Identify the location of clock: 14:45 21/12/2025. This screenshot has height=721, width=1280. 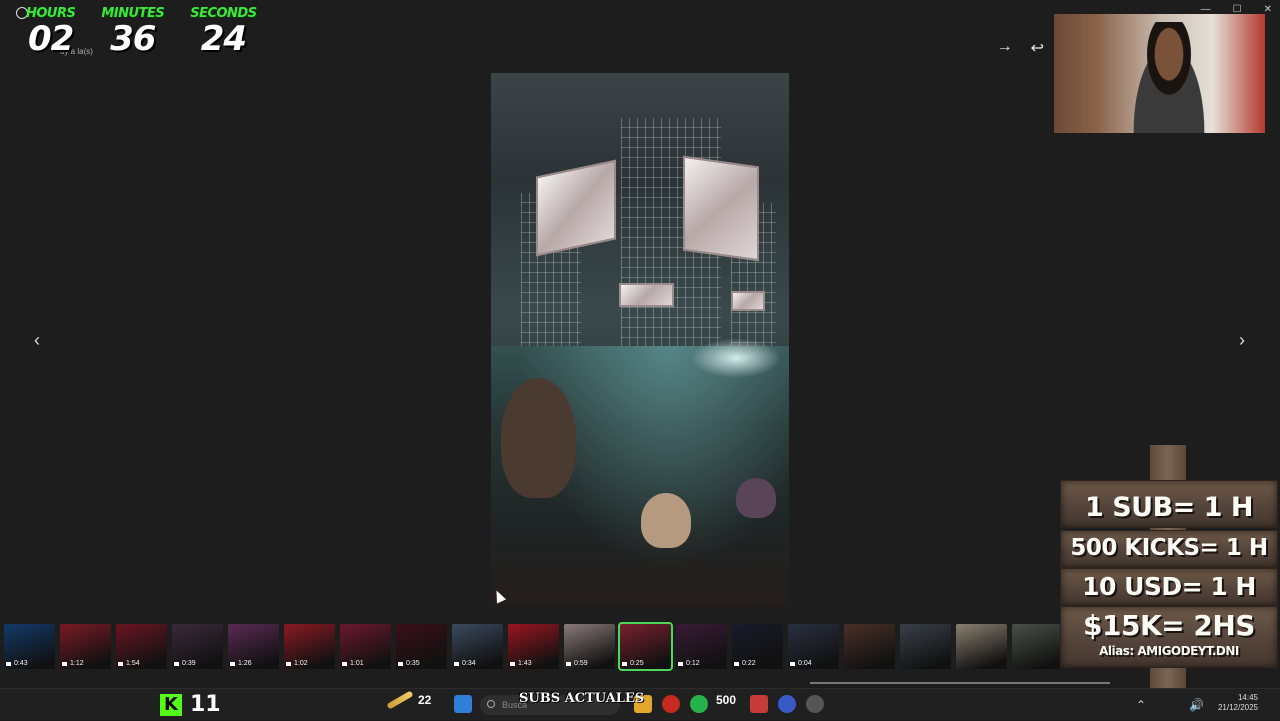
(1231, 703).